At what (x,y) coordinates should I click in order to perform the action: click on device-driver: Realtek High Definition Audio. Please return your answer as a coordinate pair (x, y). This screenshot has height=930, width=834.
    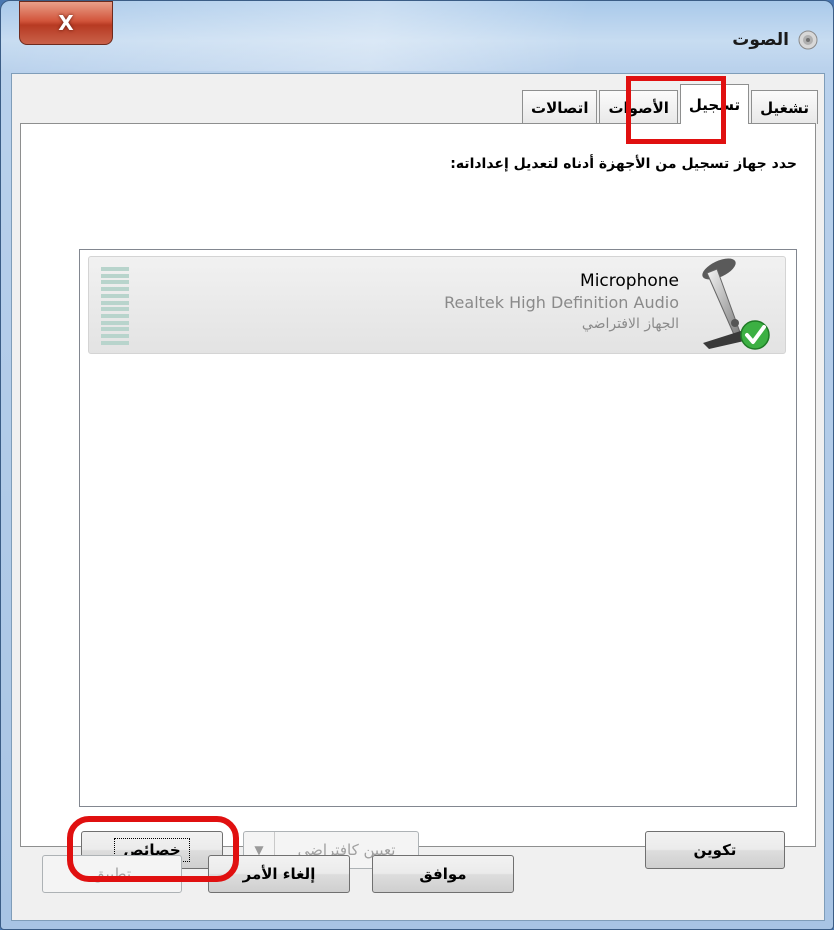
    Looking at the image, I should click on (561, 302).